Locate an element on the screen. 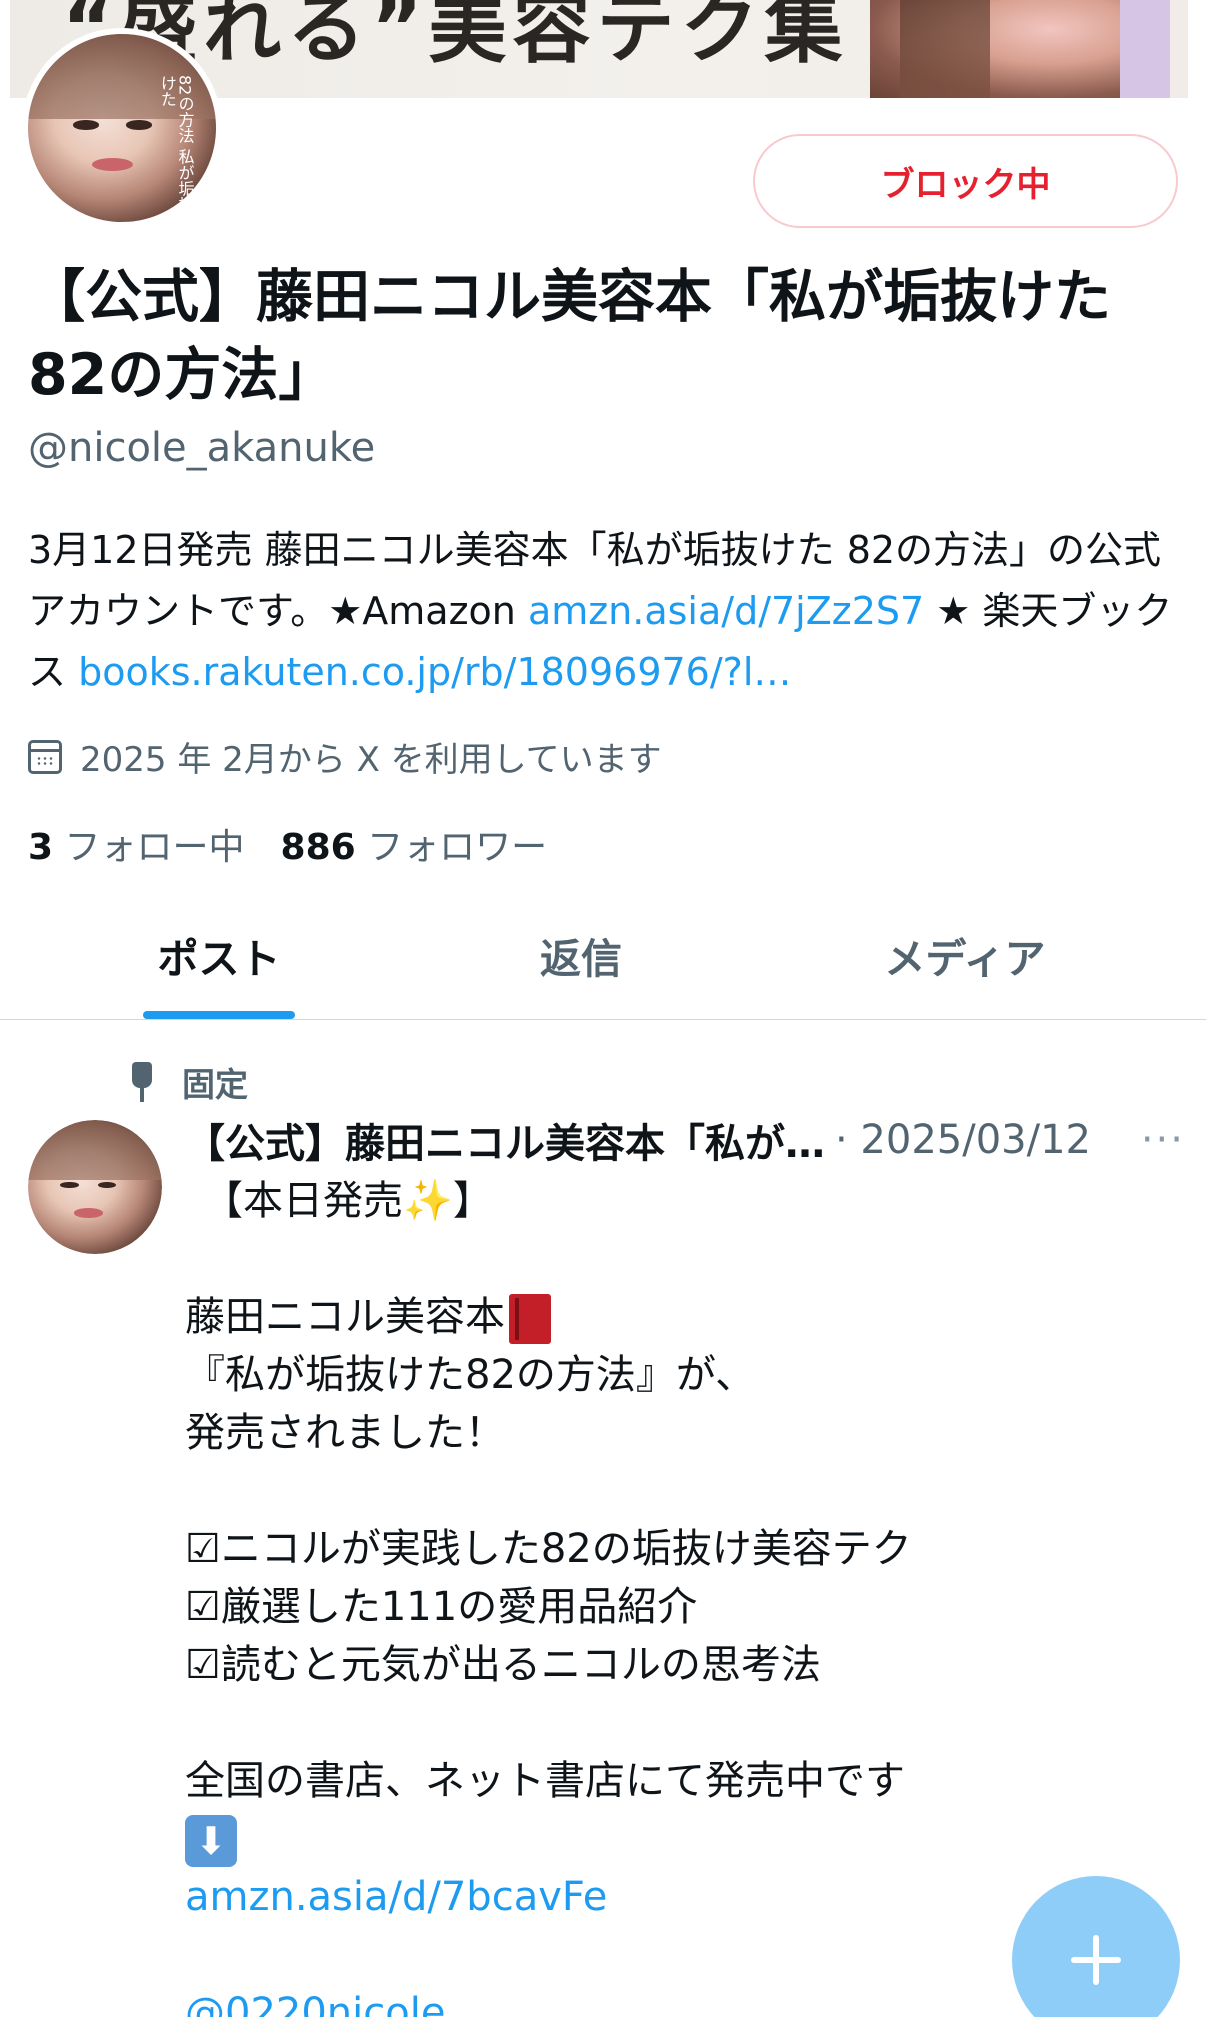 The width and height of the screenshot is (1206, 2017). pinned-indicator: 固定 is located at coordinates (187, 1082).